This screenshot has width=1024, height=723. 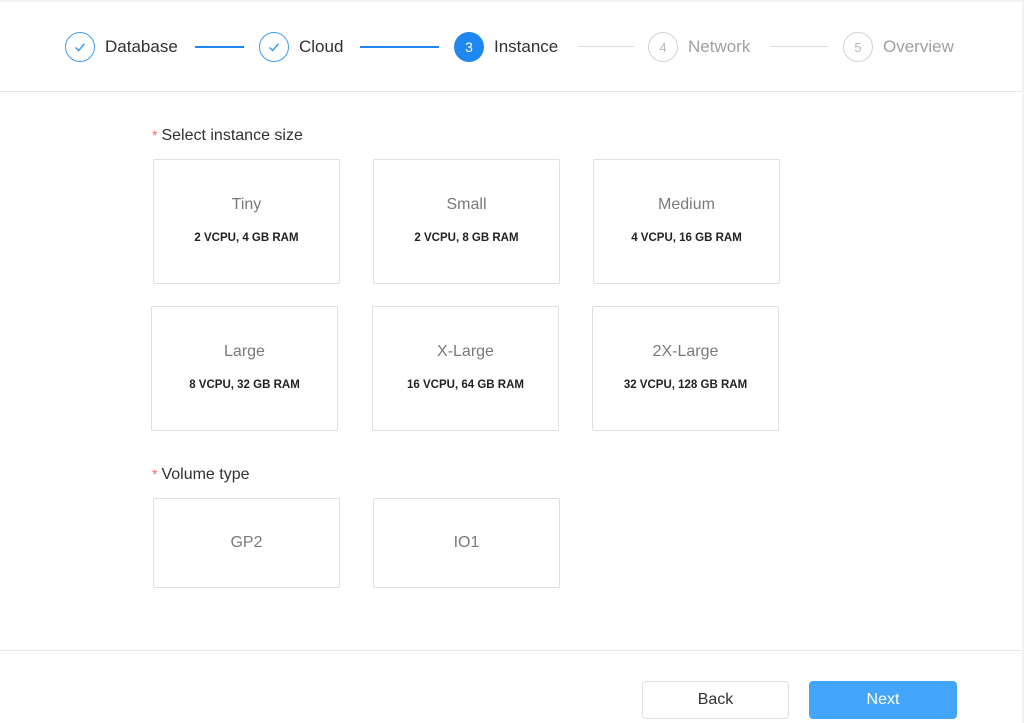 I want to click on step-overview: 5 Overview, so click(x=898, y=47).